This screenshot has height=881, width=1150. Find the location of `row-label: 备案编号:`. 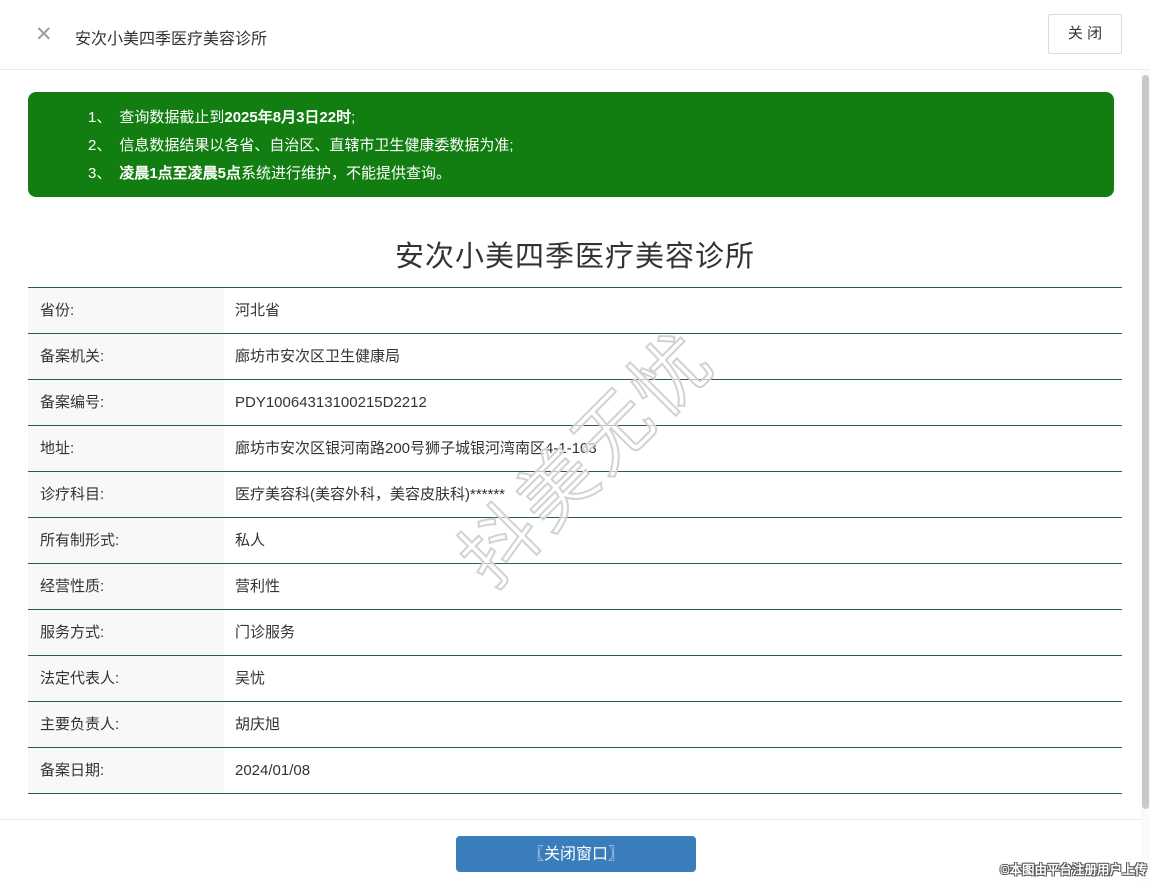

row-label: 备案编号: is located at coordinates (126, 402).